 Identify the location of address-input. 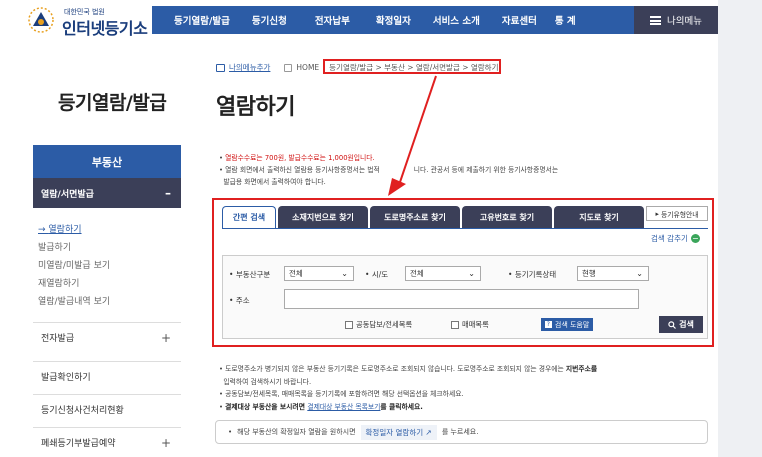
(461, 299).